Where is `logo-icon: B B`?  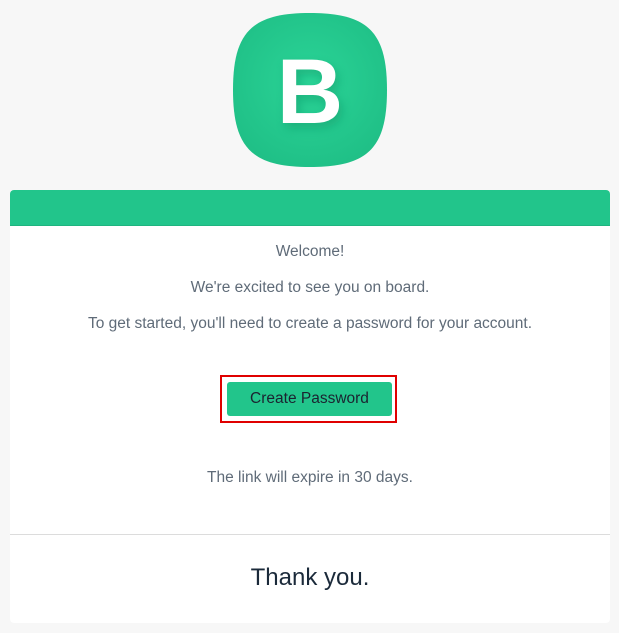 logo-icon: B B is located at coordinates (310, 90).